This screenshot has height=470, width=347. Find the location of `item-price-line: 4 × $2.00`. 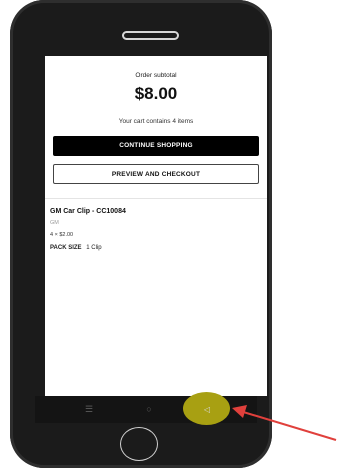

item-price-line: 4 × $2.00 is located at coordinates (62, 235).